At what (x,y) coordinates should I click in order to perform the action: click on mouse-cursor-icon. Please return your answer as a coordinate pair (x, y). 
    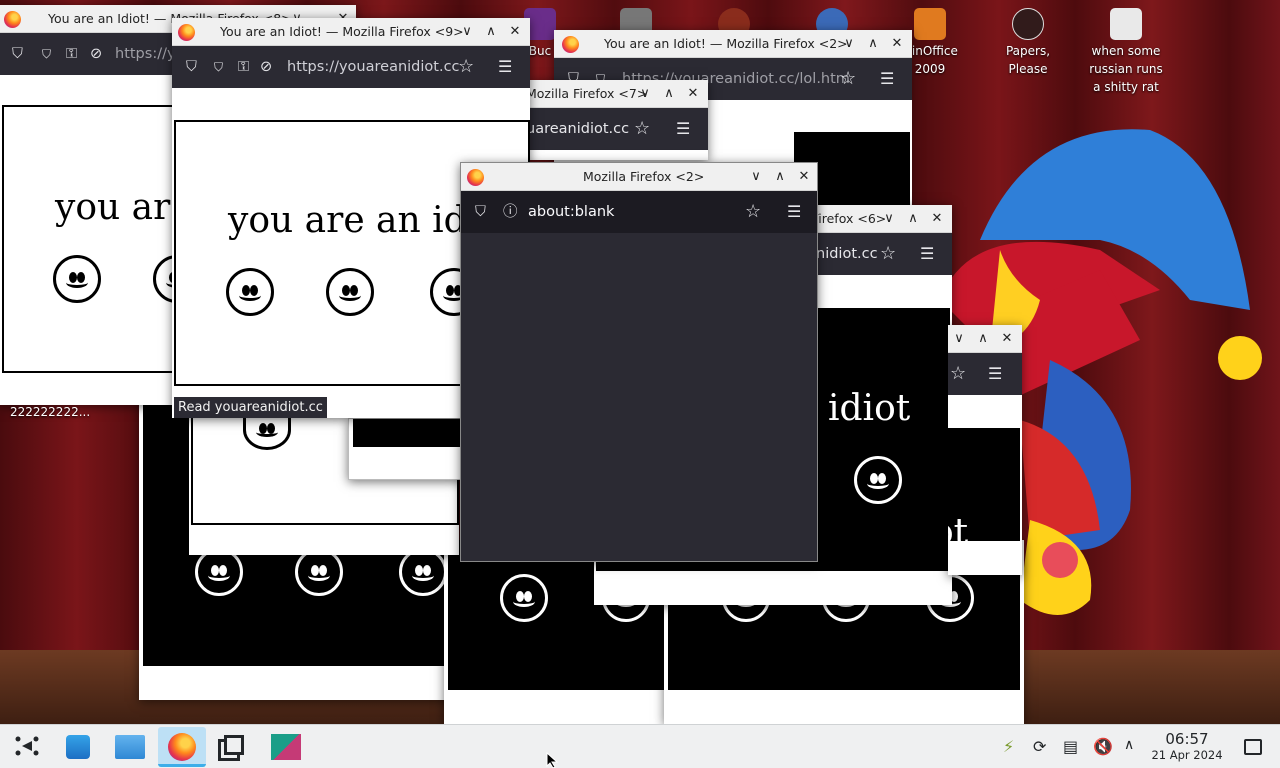
    Looking at the image, I should click on (552, 760).